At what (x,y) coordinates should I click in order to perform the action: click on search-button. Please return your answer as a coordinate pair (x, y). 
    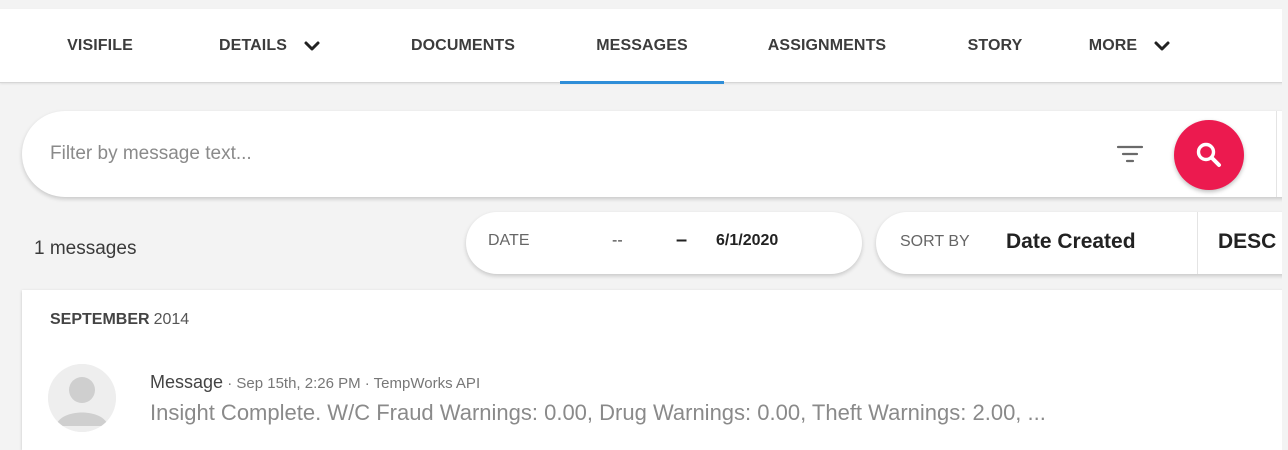
    Looking at the image, I should click on (1209, 155).